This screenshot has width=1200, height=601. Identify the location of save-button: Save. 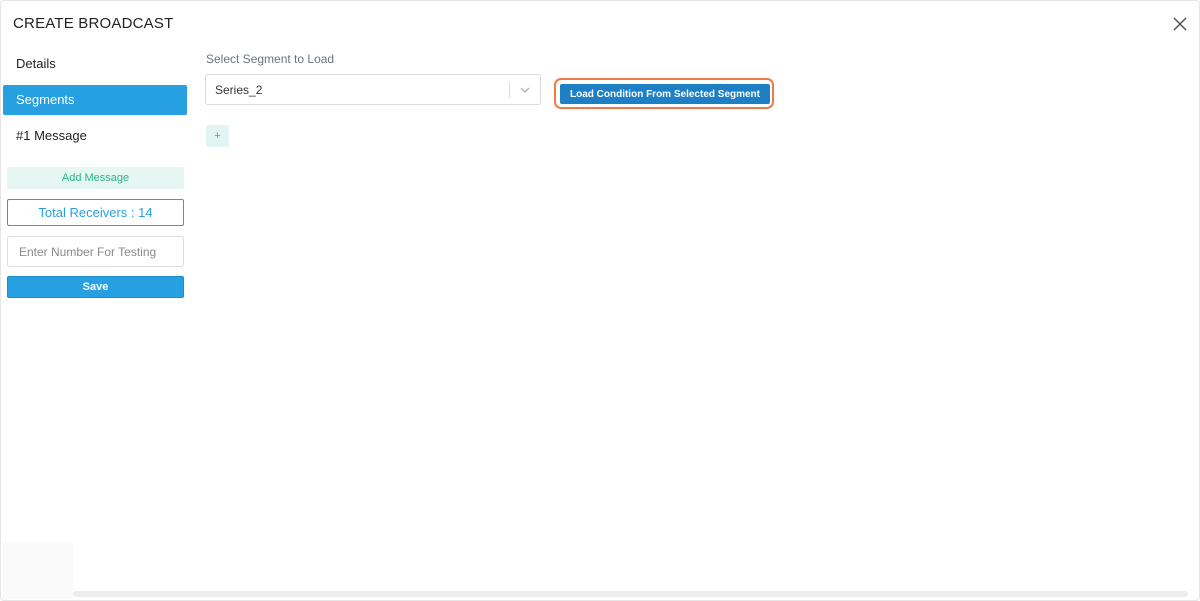
(95, 287).